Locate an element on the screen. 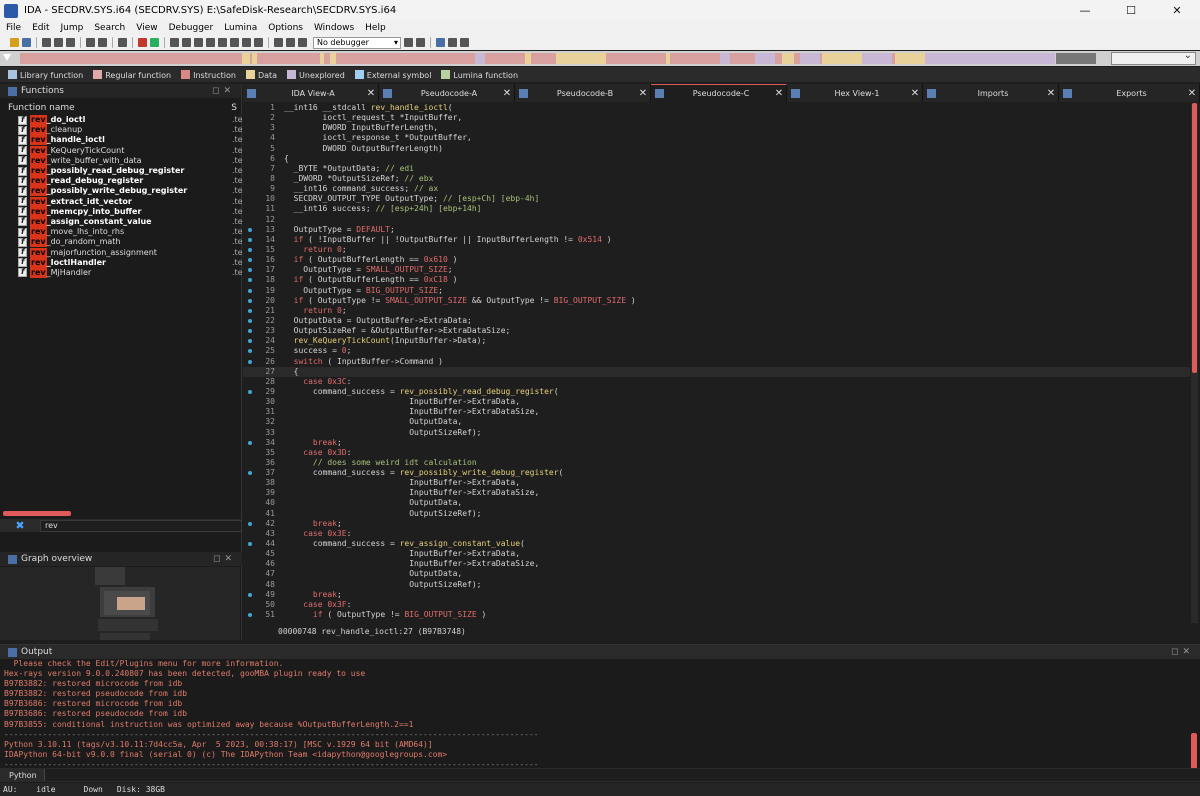 The width and height of the screenshot is (1200, 796). code-line: 22 OutputData = OutputBuffer->ExtraData; is located at coordinates (716, 321).